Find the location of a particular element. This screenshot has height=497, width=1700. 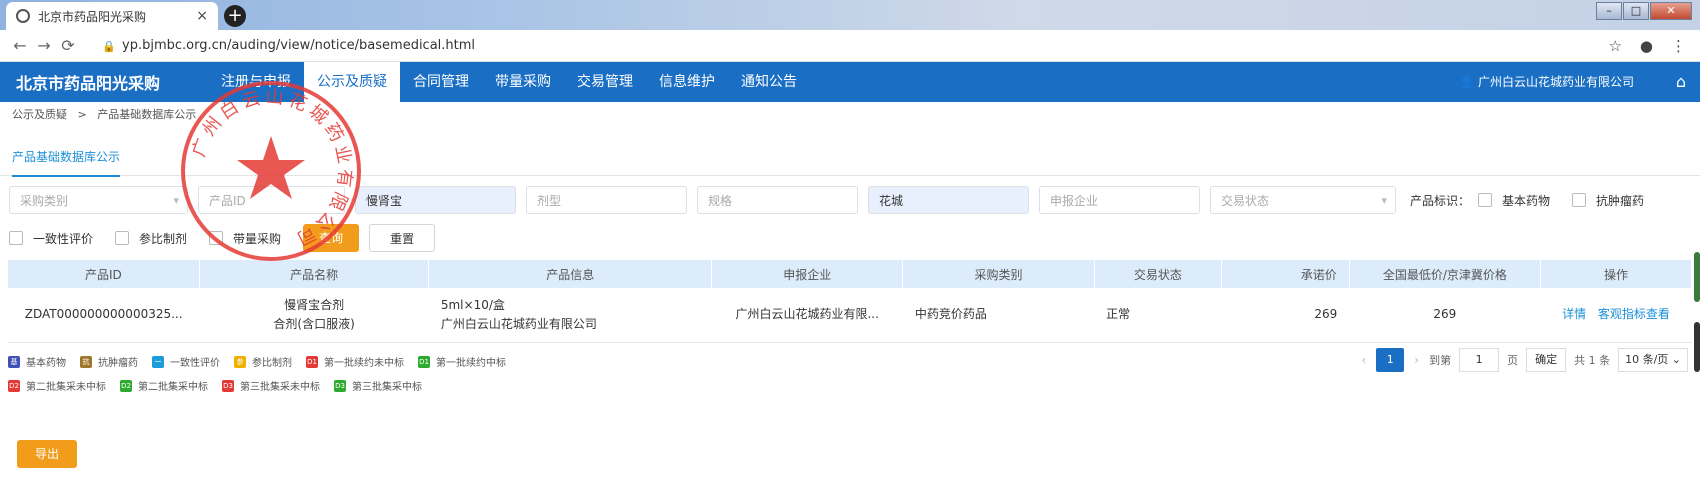

profile-icon: ● is located at coordinates (1646, 46).